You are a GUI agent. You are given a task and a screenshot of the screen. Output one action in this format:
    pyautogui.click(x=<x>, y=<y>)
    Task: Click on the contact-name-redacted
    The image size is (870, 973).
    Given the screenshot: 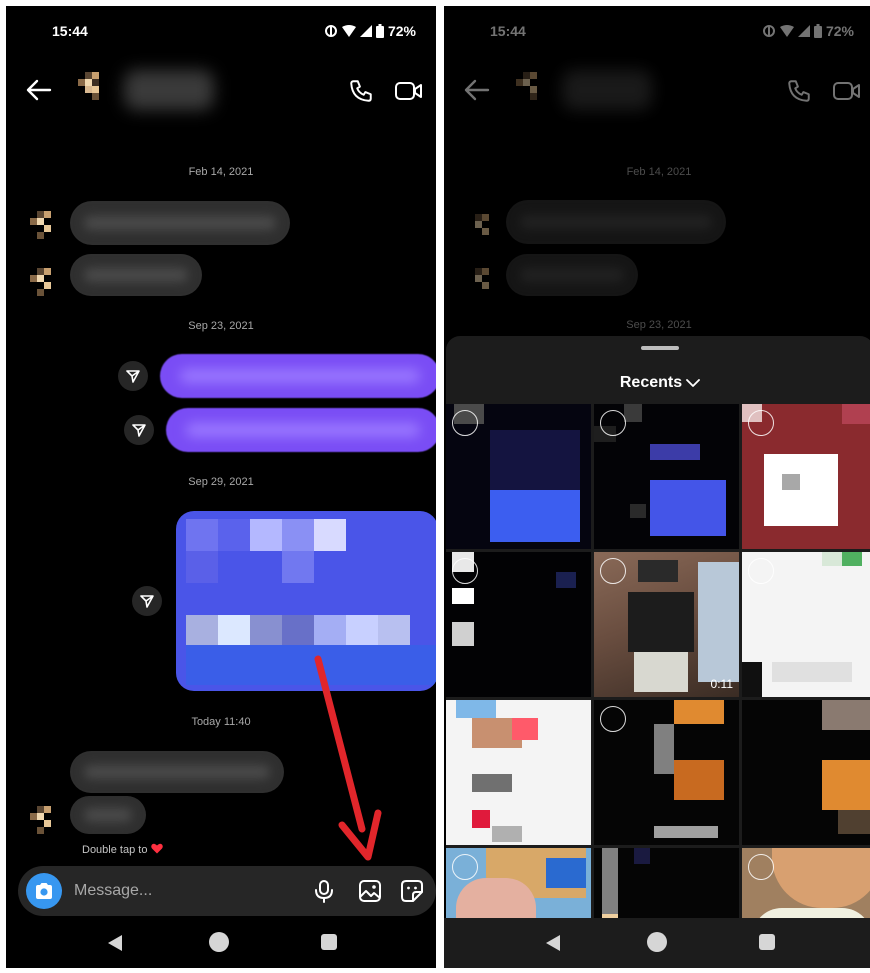 What is the action you would take?
    pyautogui.click(x=169, y=90)
    